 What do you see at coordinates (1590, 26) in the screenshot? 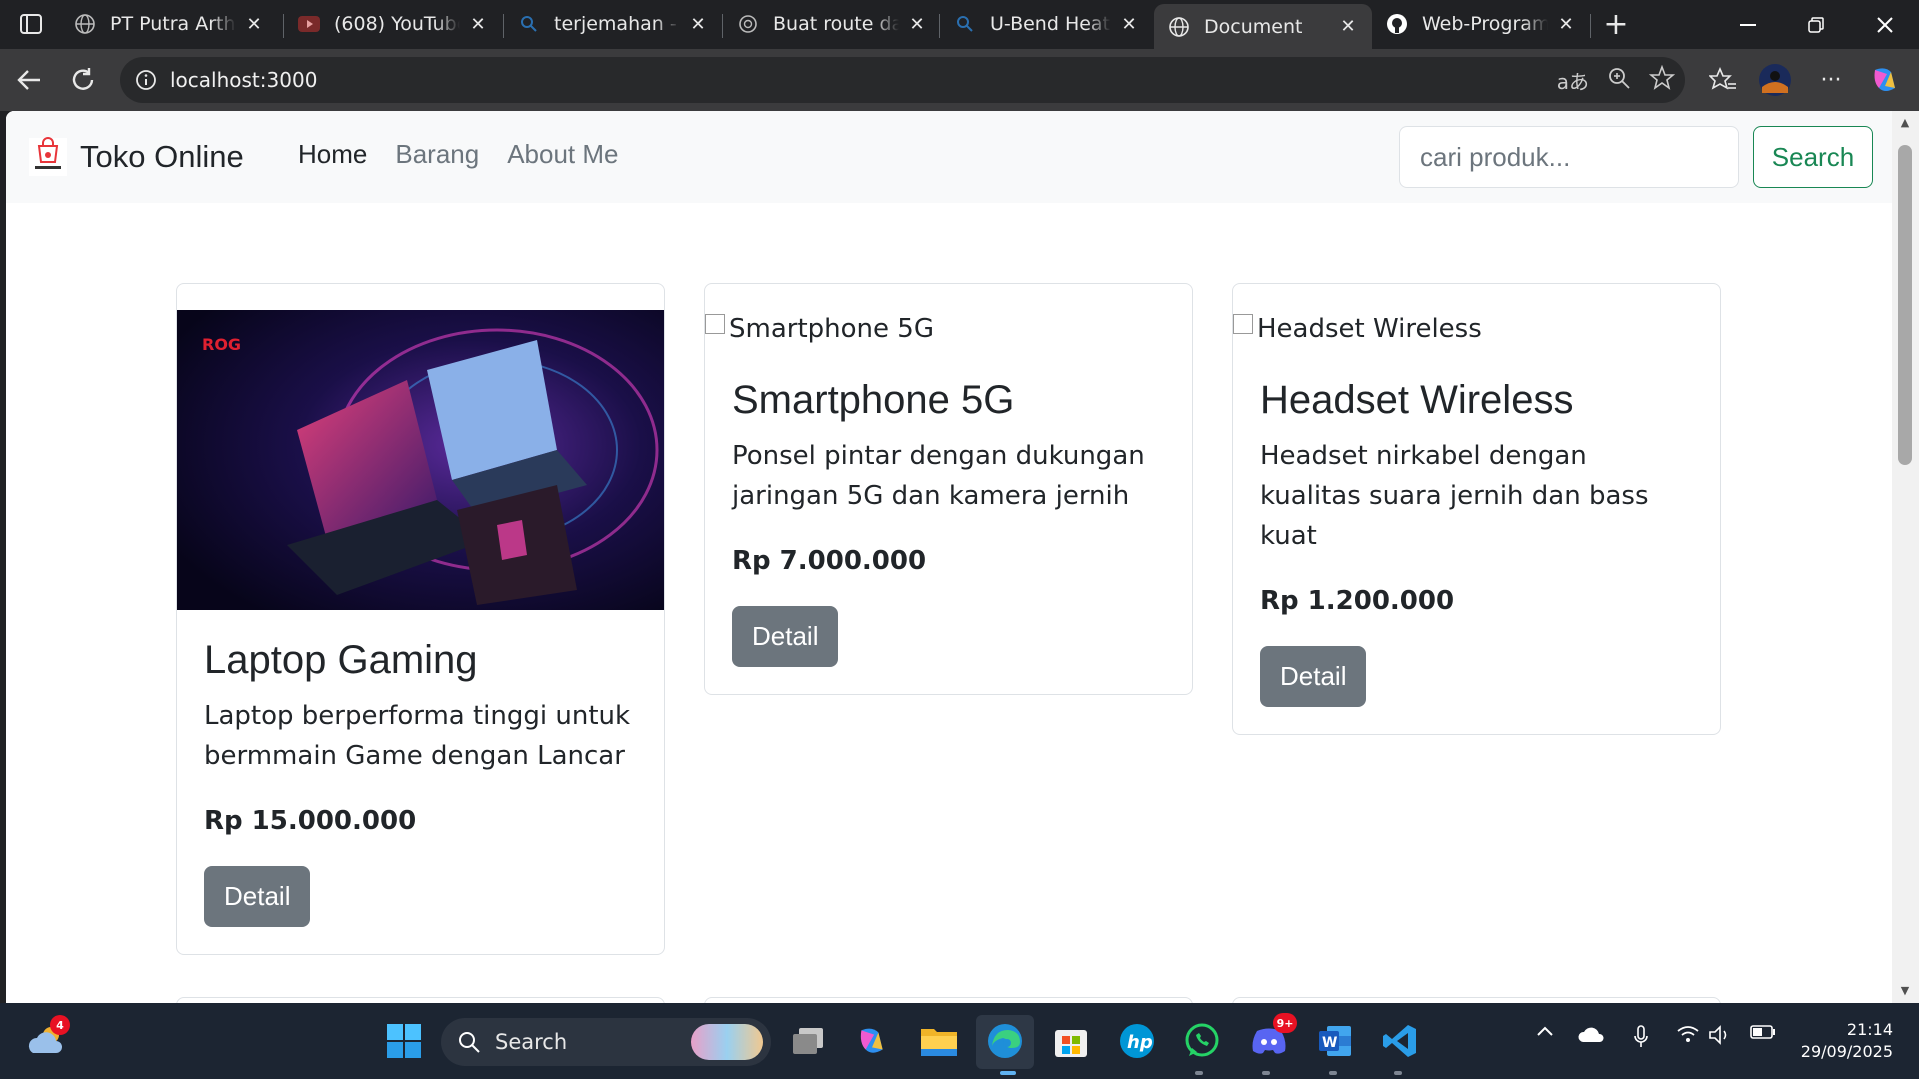
I see `tab-divider` at bounding box center [1590, 26].